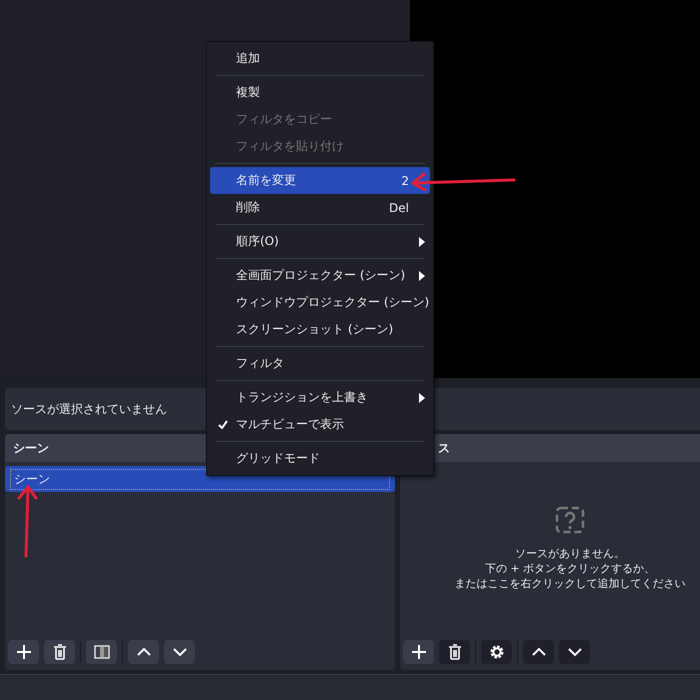 The image size is (700, 700). I want to click on gear-icon, so click(496, 652).